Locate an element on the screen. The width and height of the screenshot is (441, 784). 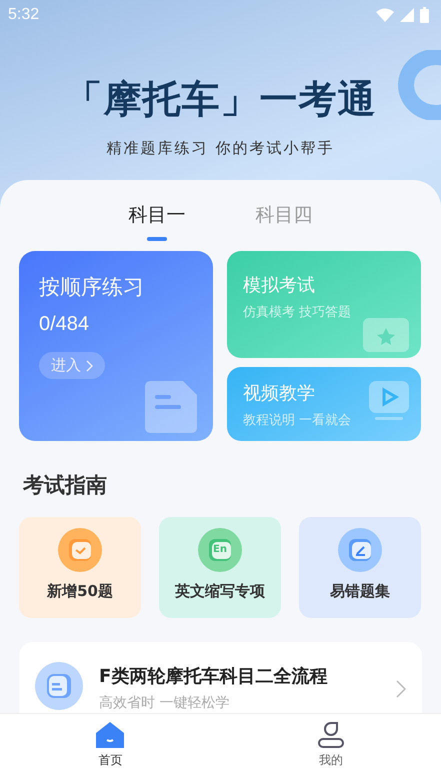
status-time: 5:32 is located at coordinates (24, 15).